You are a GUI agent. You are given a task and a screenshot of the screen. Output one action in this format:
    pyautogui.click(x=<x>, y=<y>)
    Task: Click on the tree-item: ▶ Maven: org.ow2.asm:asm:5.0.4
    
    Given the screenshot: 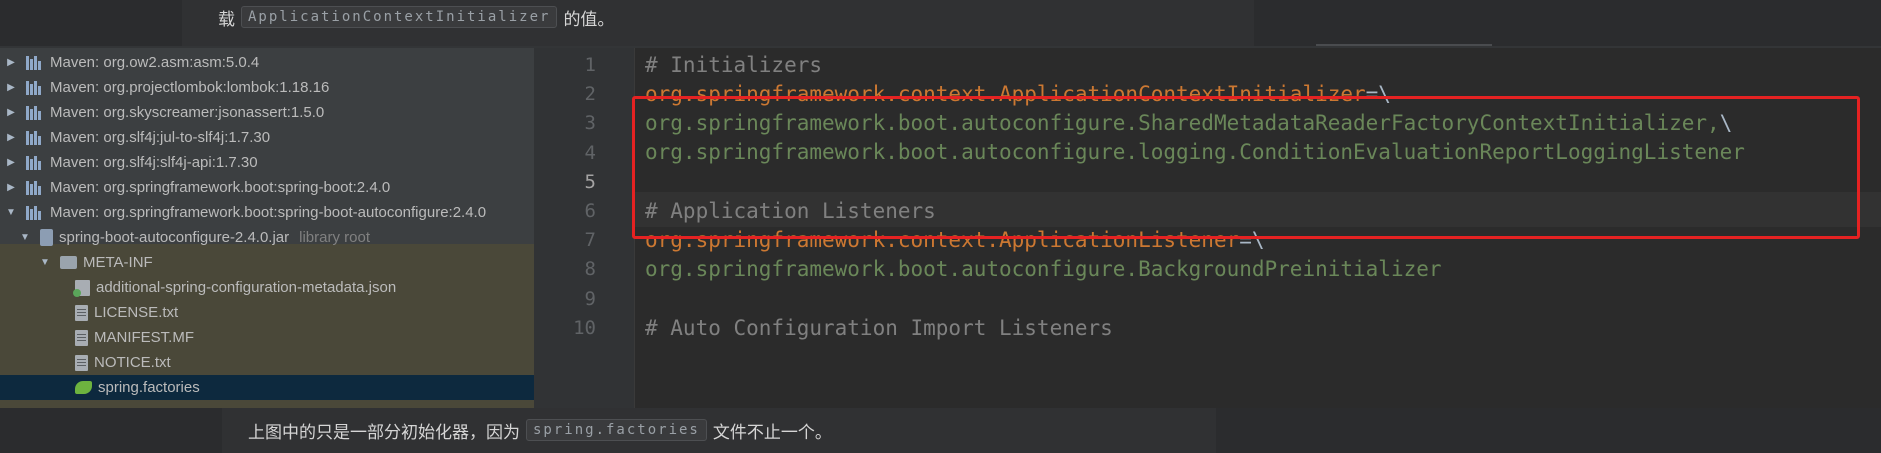 What is the action you would take?
    pyautogui.click(x=267, y=62)
    